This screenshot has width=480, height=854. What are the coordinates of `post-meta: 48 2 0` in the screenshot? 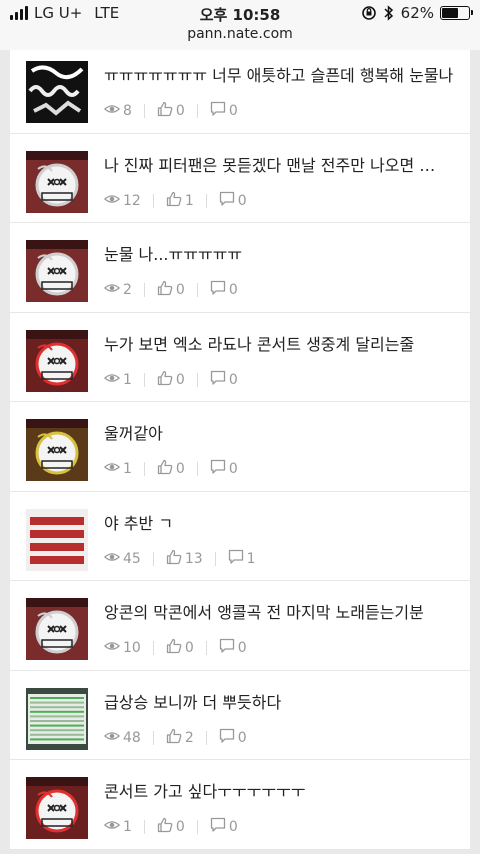 It's located at (175, 738).